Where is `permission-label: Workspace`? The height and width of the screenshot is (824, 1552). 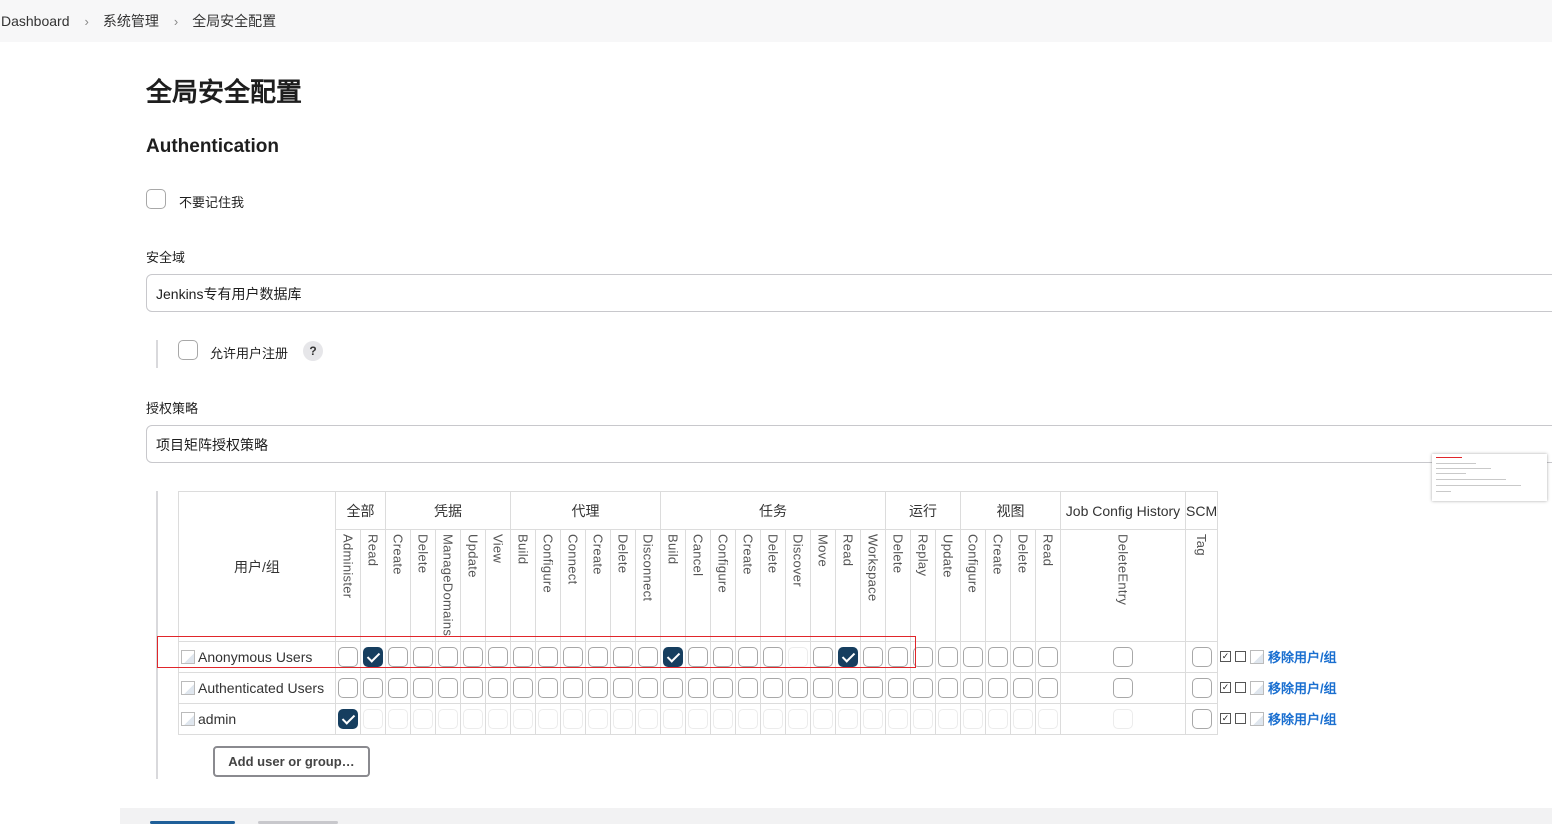
permission-label: Workspace is located at coordinates (873, 568).